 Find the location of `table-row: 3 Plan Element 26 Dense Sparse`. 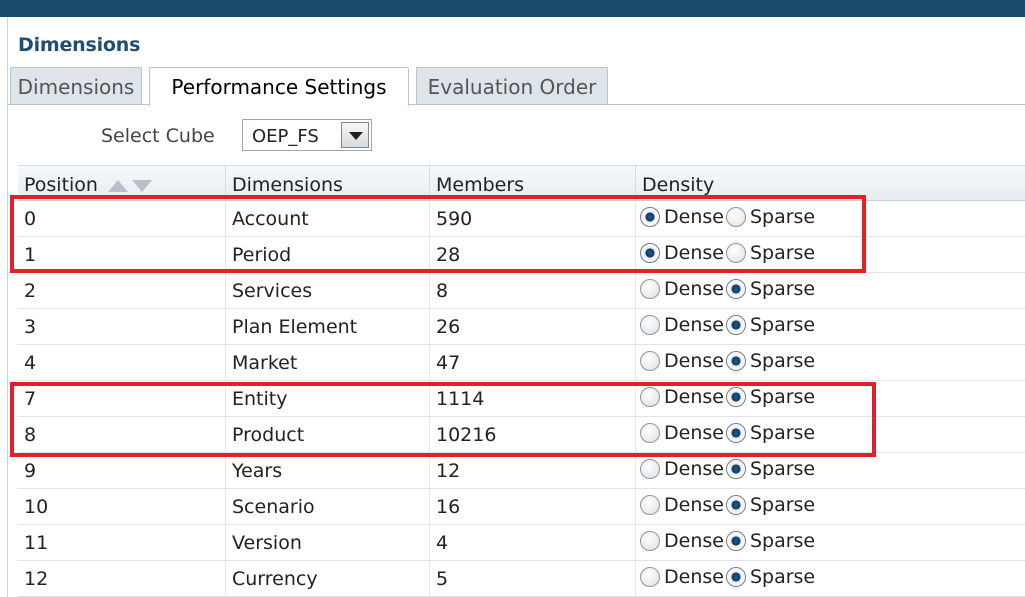

table-row: 3 Plan Element 26 Dense Sparse is located at coordinates (521, 327).